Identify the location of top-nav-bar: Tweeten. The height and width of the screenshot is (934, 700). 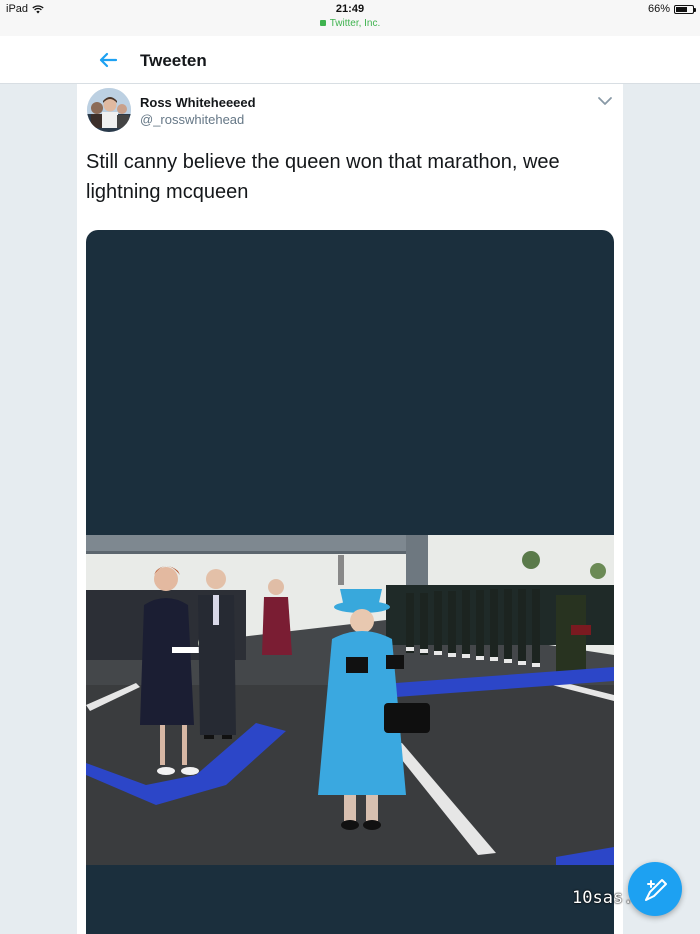
(350, 60).